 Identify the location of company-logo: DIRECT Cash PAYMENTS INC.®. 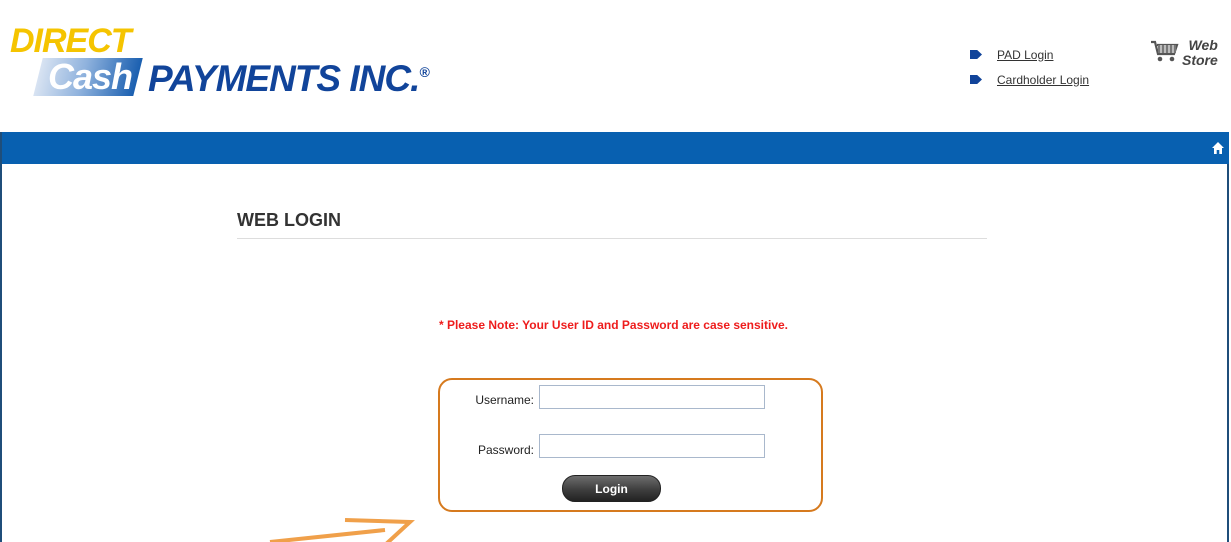
(235, 62).